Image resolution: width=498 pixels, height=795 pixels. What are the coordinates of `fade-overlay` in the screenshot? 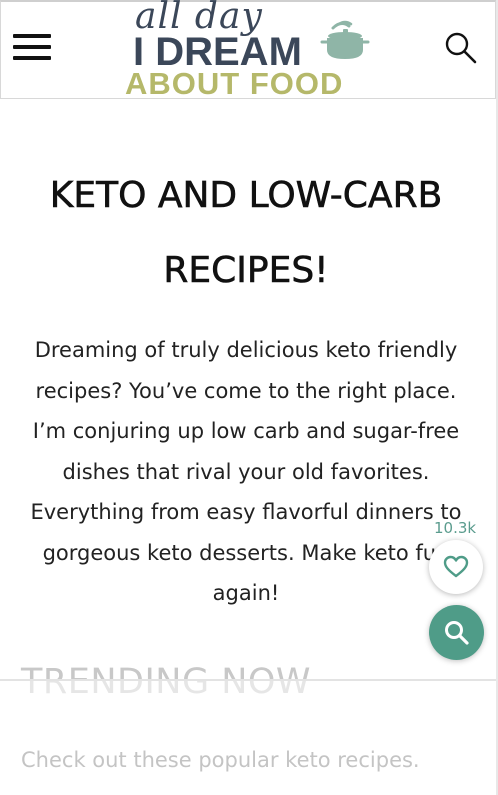 It's located at (249, 738).